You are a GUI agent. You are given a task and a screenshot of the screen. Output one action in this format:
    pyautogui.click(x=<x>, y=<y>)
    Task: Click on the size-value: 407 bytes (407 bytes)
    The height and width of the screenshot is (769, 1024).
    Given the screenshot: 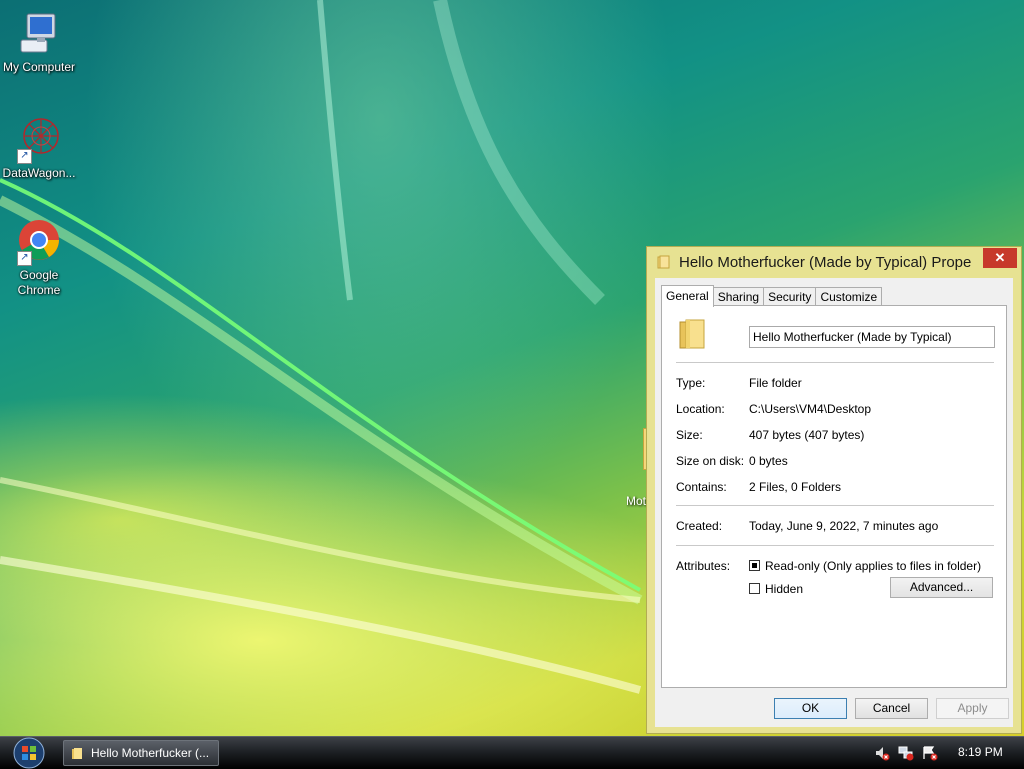 What is the action you would take?
    pyautogui.click(x=807, y=435)
    